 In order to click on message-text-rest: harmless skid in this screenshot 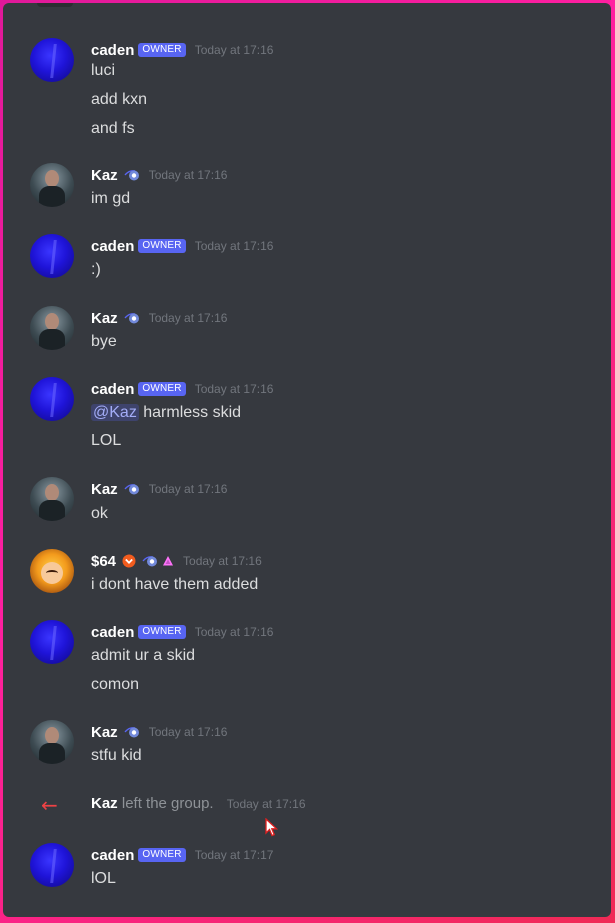, I will do `click(190, 412)`.